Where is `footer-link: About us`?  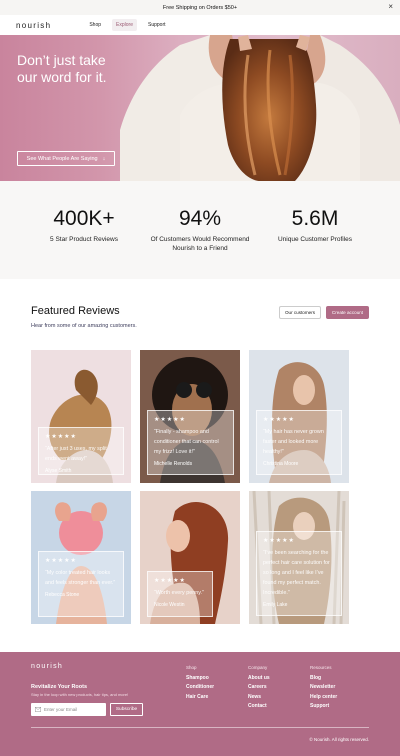 footer-link: About us is located at coordinates (259, 678).